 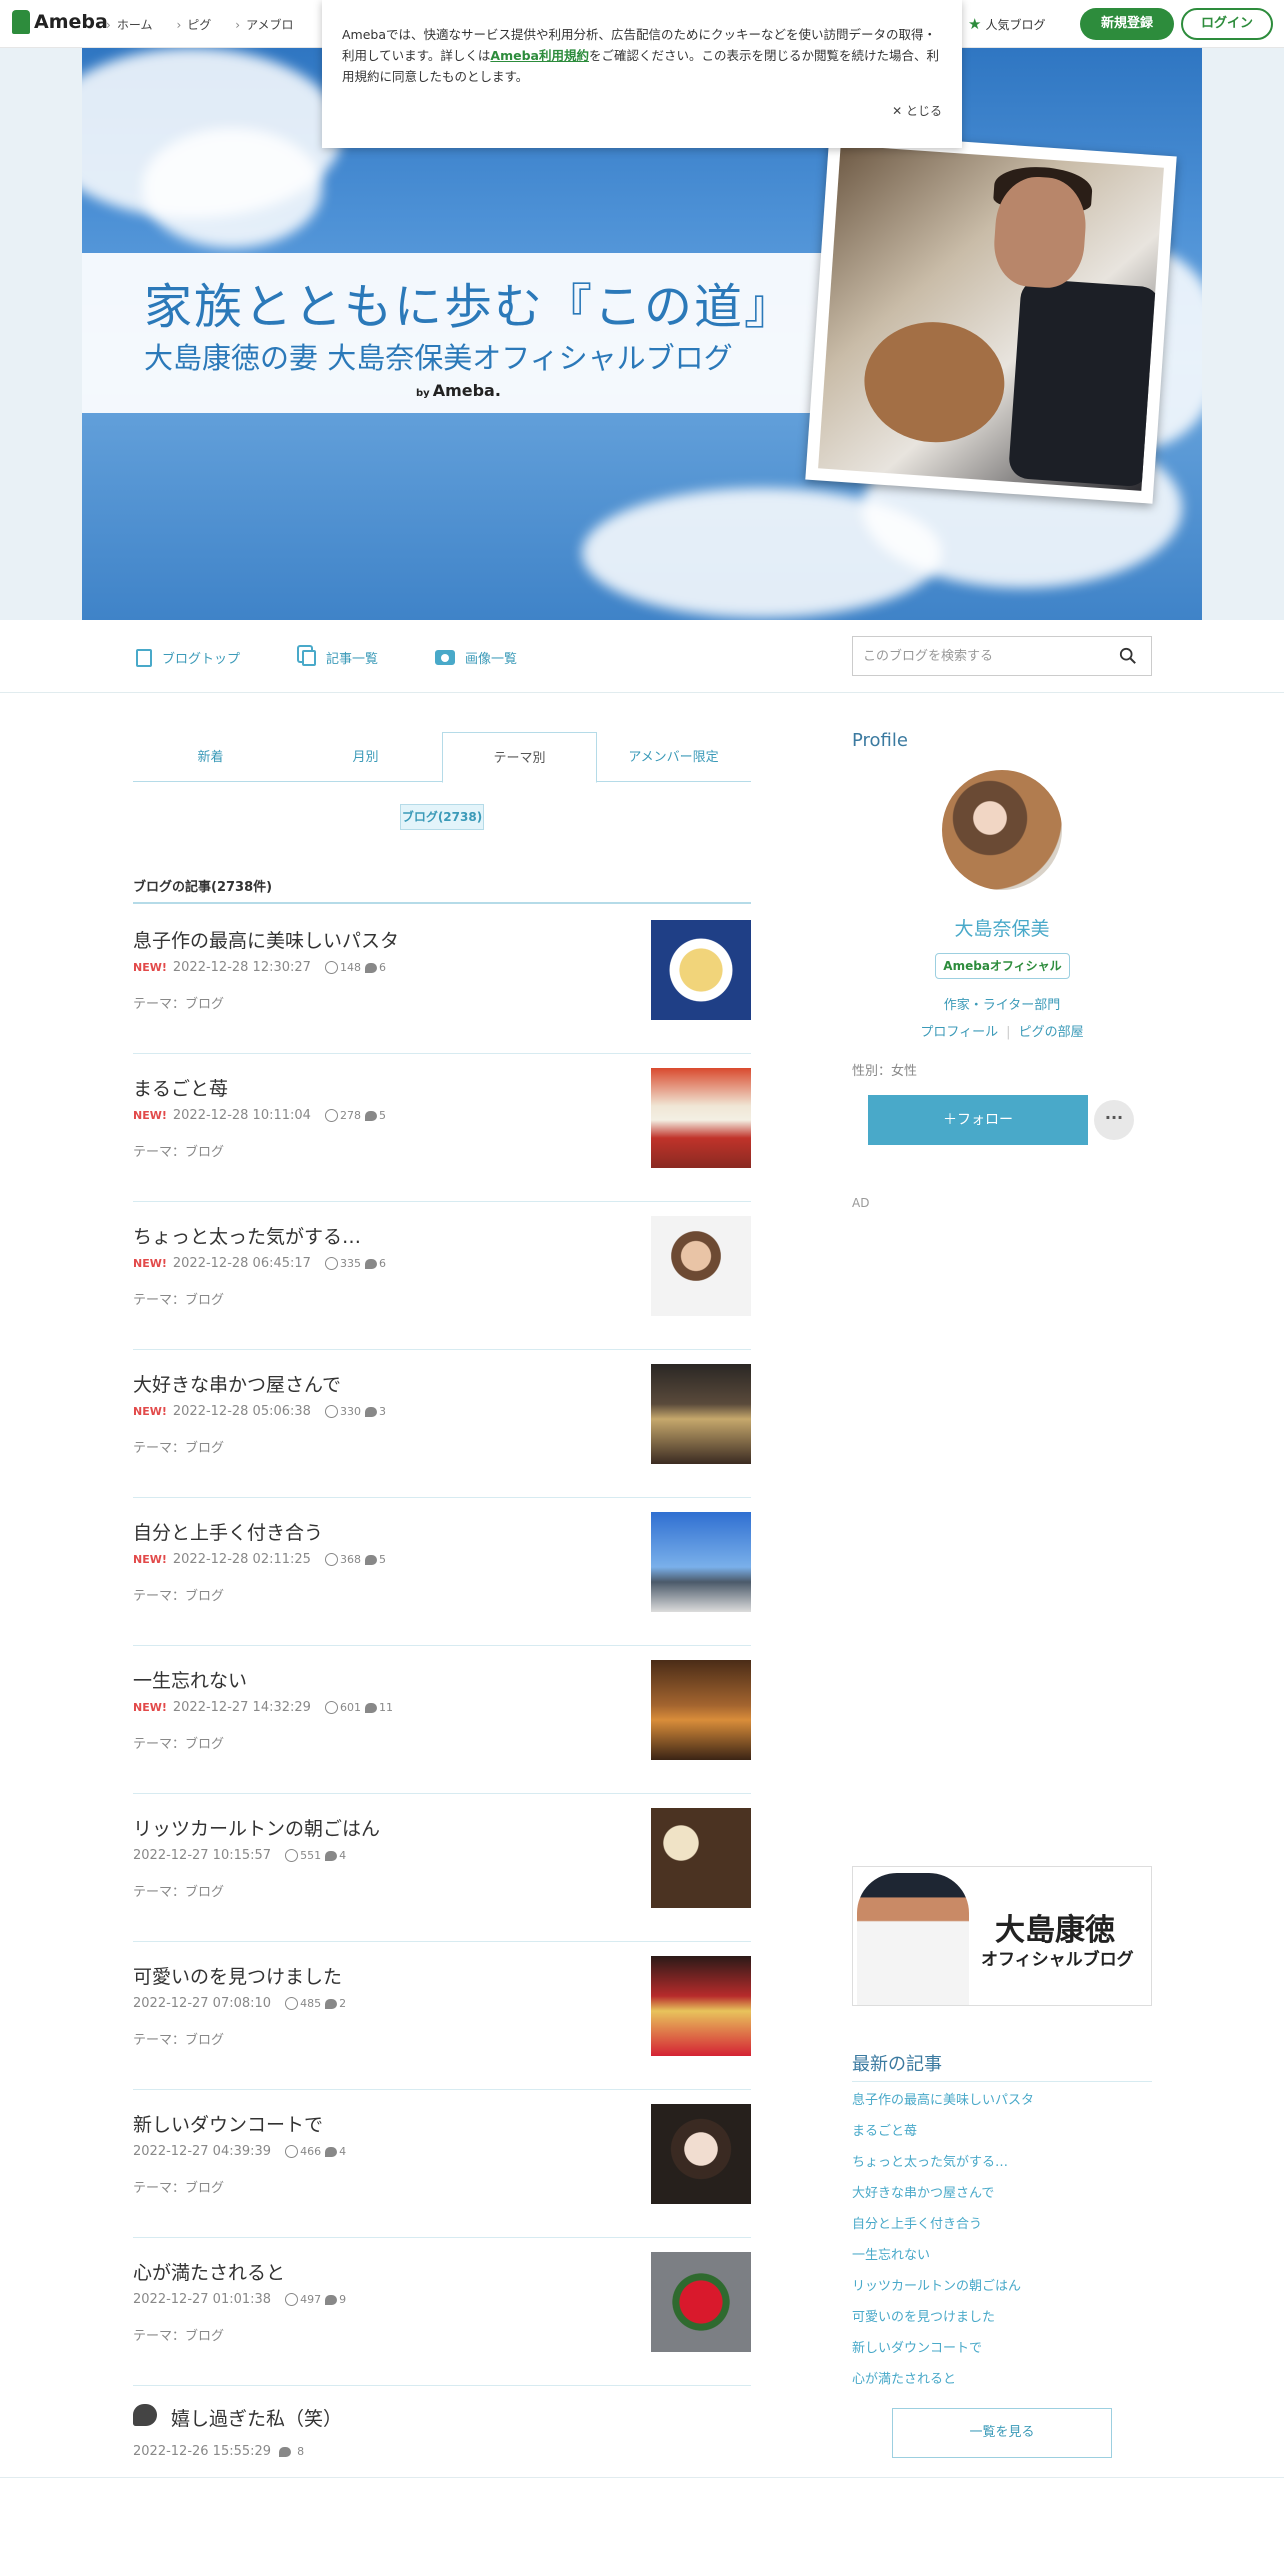 What do you see at coordinates (442, 890) in the screenshot?
I see `article-list-heading: ブログの記事(2738件)` at bounding box center [442, 890].